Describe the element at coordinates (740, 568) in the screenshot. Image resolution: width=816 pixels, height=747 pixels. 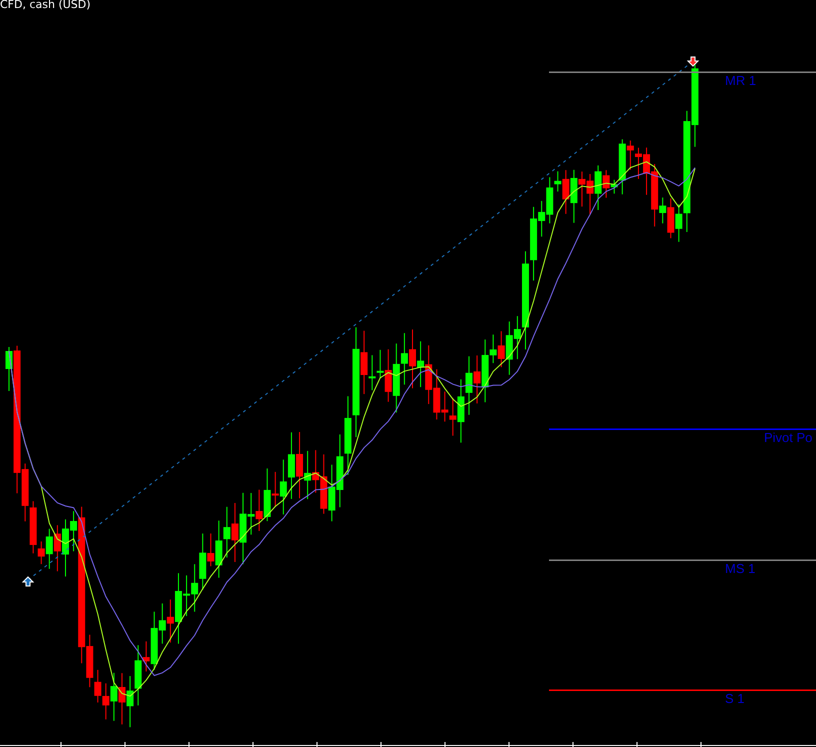
I see `level-label: MS 1` at that location.